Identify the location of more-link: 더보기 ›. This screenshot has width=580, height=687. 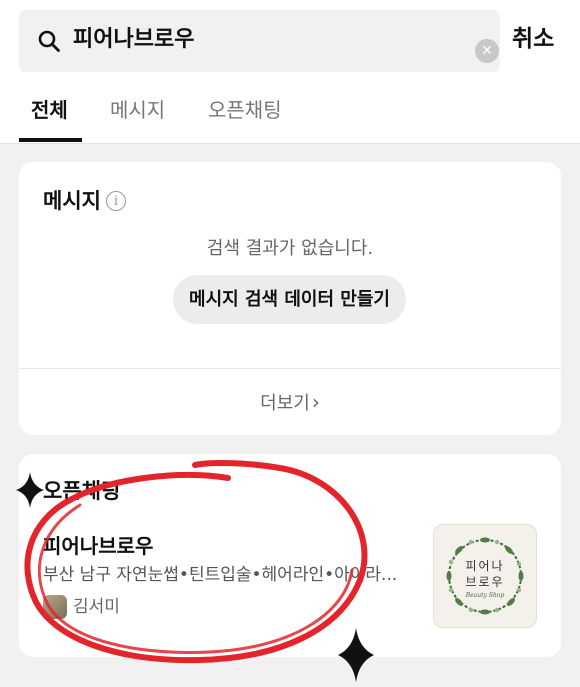
(290, 403).